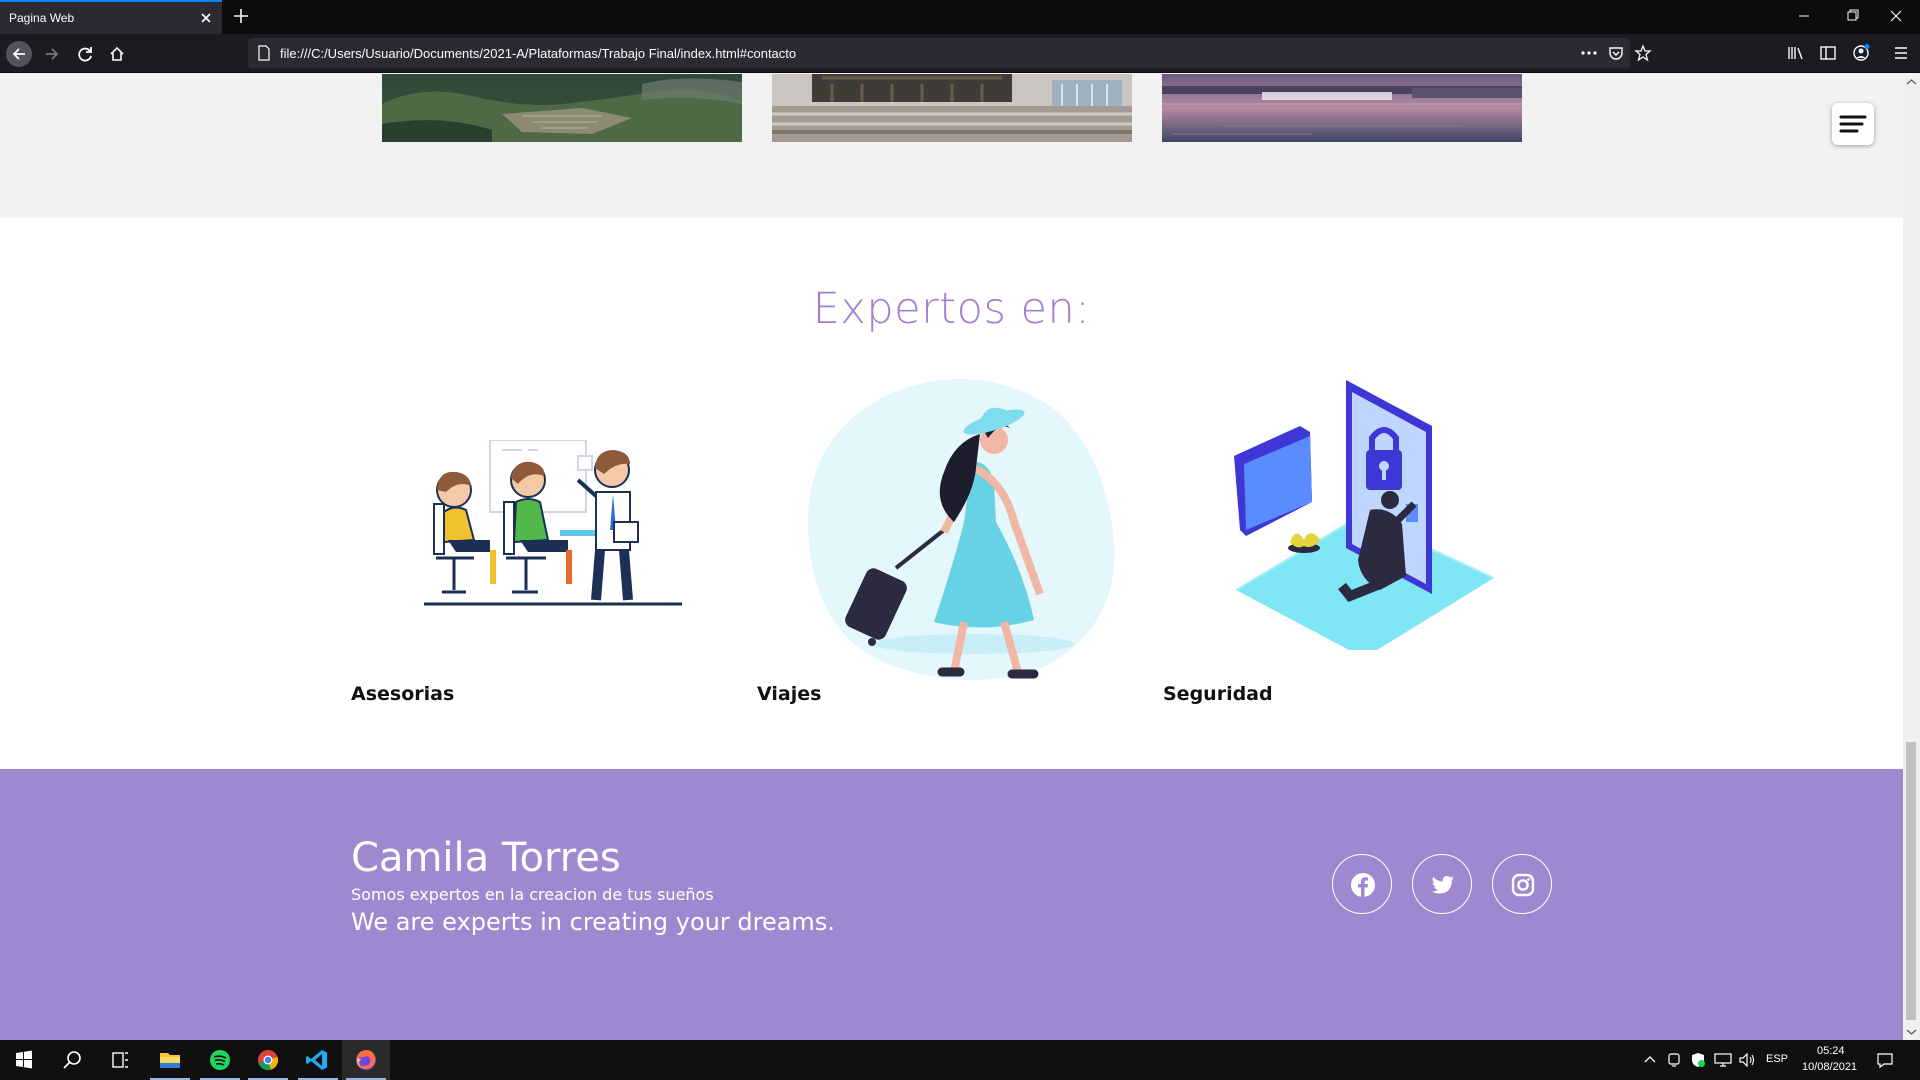 The width and height of the screenshot is (1920, 1080). I want to click on account-icon, so click(1861, 53).